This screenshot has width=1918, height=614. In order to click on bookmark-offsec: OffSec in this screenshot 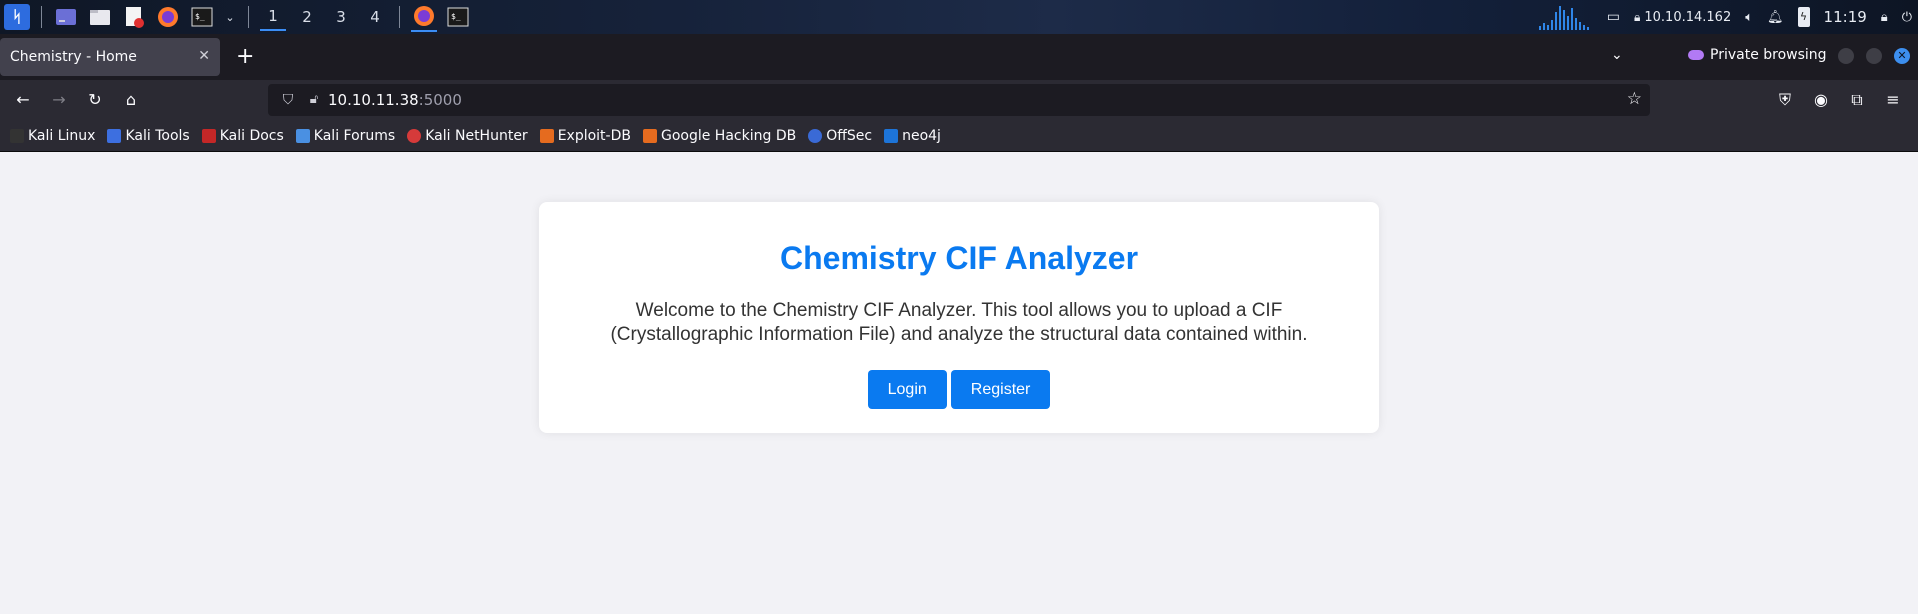, I will do `click(840, 136)`.